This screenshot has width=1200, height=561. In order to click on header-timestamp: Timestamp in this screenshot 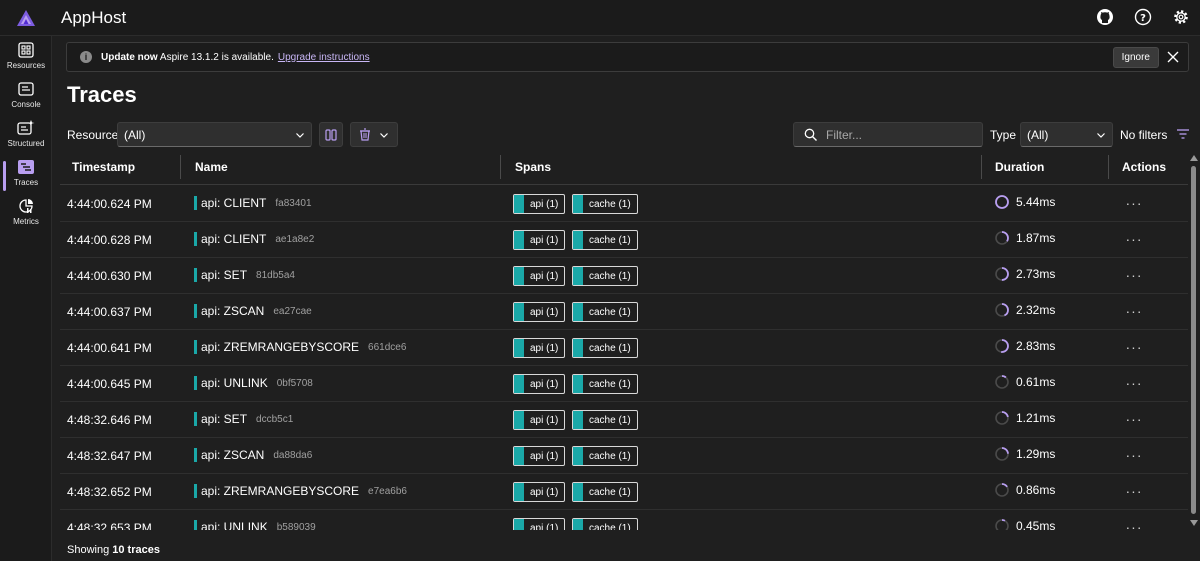, I will do `click(103, 167)`.